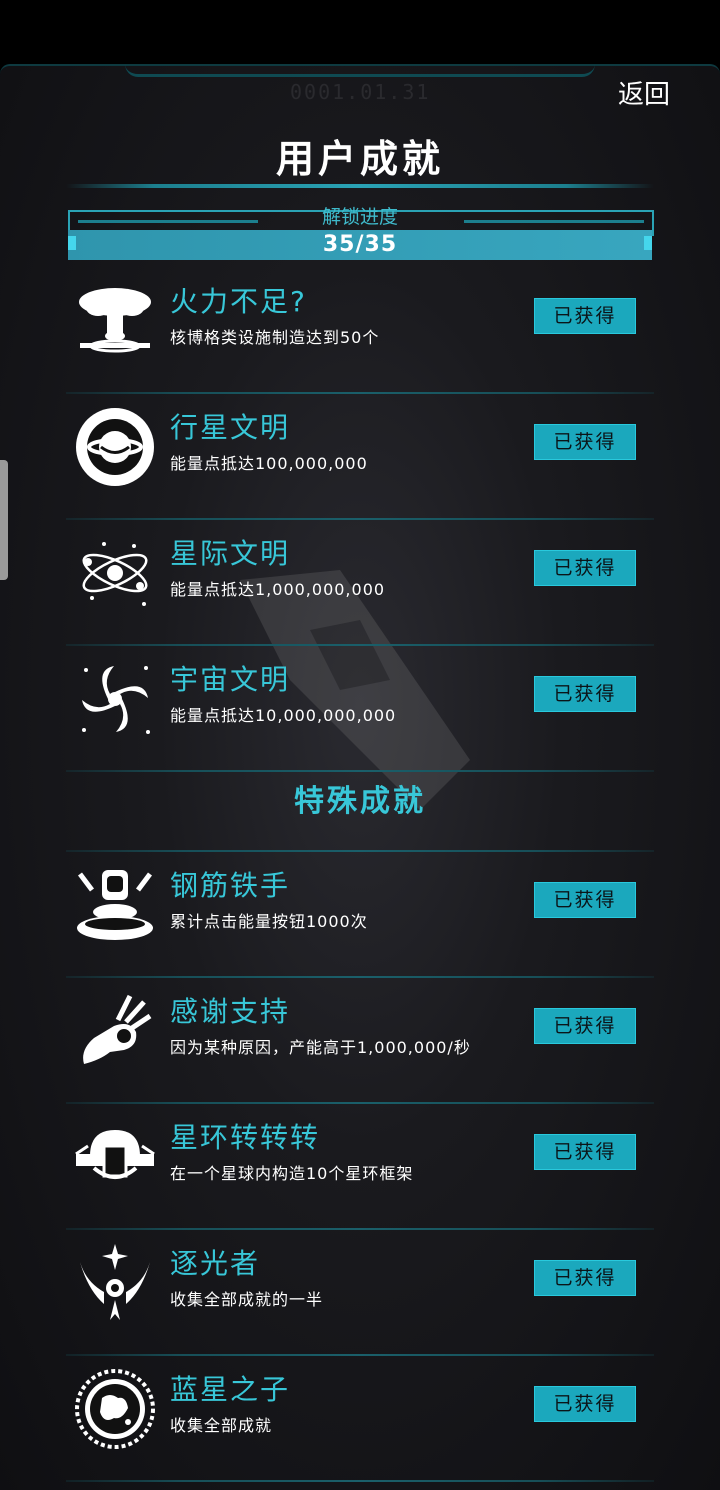  What do you see at coordinates (116, 700) in the screenshot?
I see `galaxy-swirl-icon` at bounding box center [116, 700].